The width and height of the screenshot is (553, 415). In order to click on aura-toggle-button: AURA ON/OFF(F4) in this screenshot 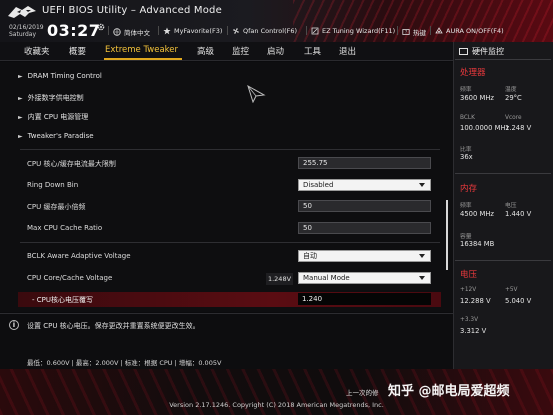, I will do `click(469, 31)`.